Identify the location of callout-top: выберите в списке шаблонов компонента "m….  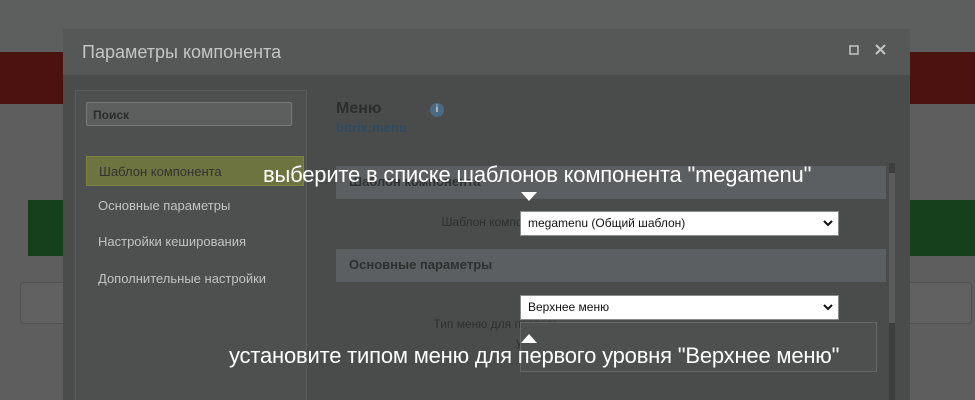
(537, 174).